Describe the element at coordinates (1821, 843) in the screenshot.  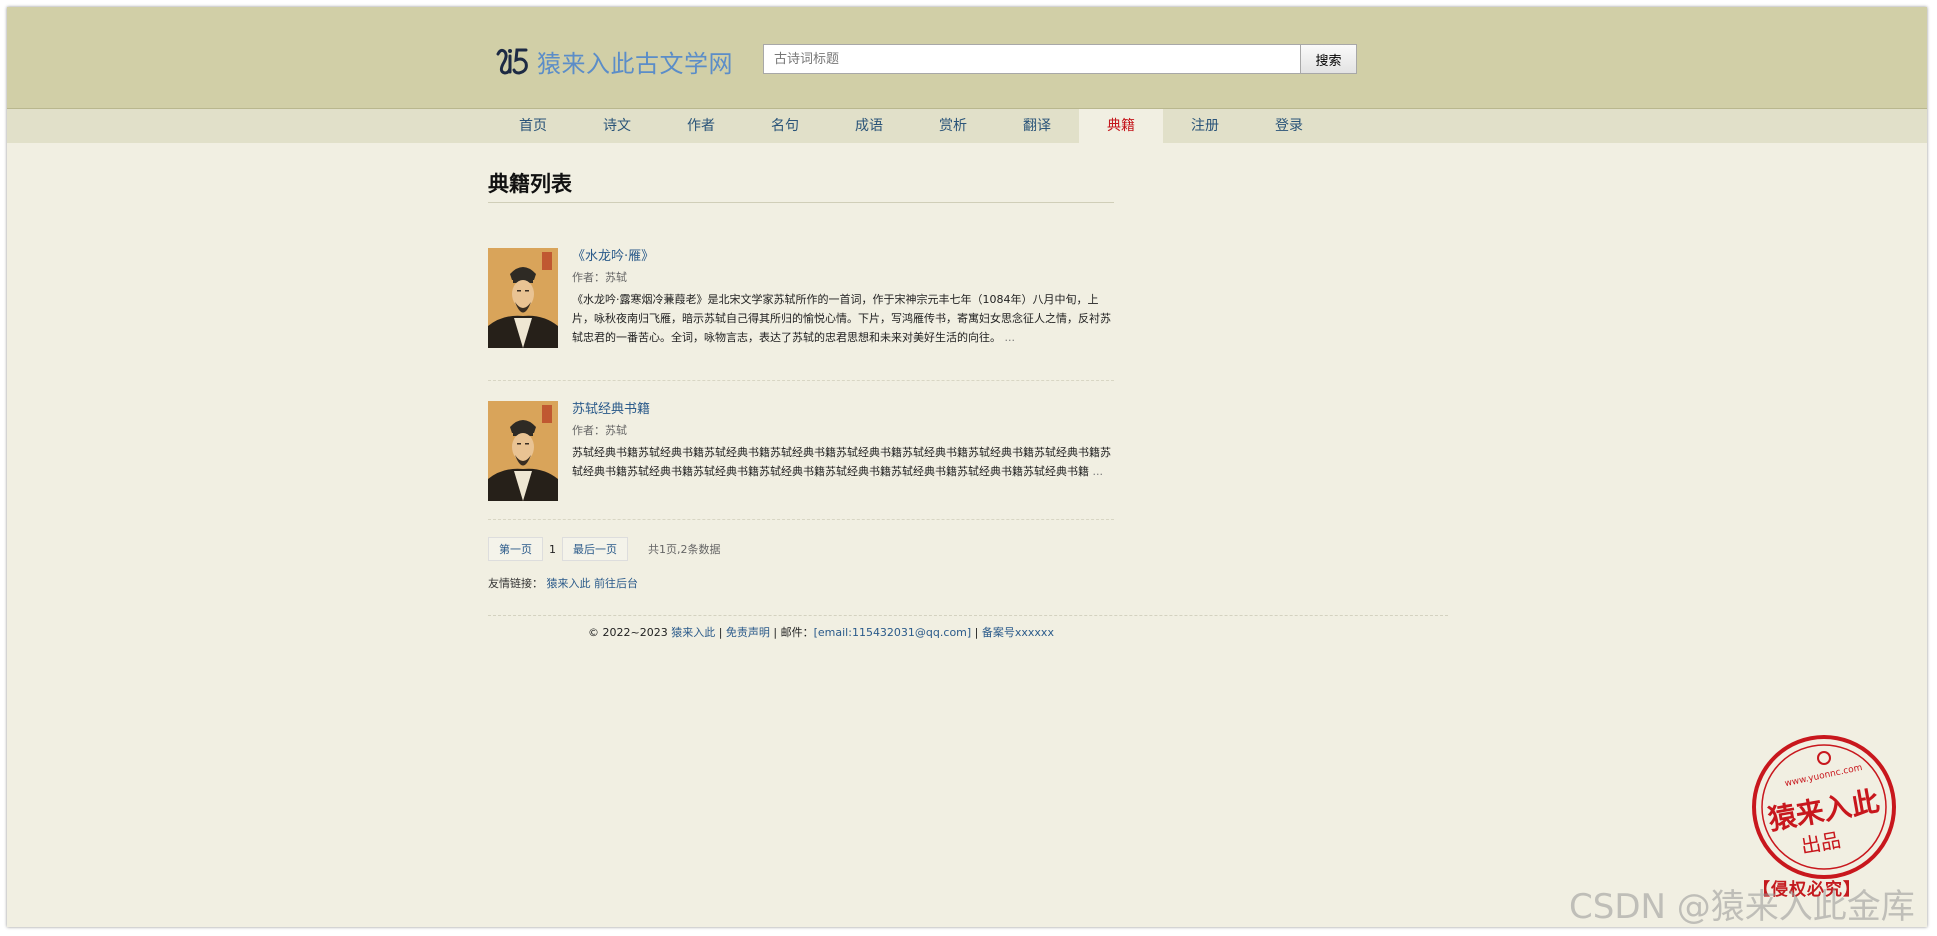
I see `svg-text: 出品` at that location.